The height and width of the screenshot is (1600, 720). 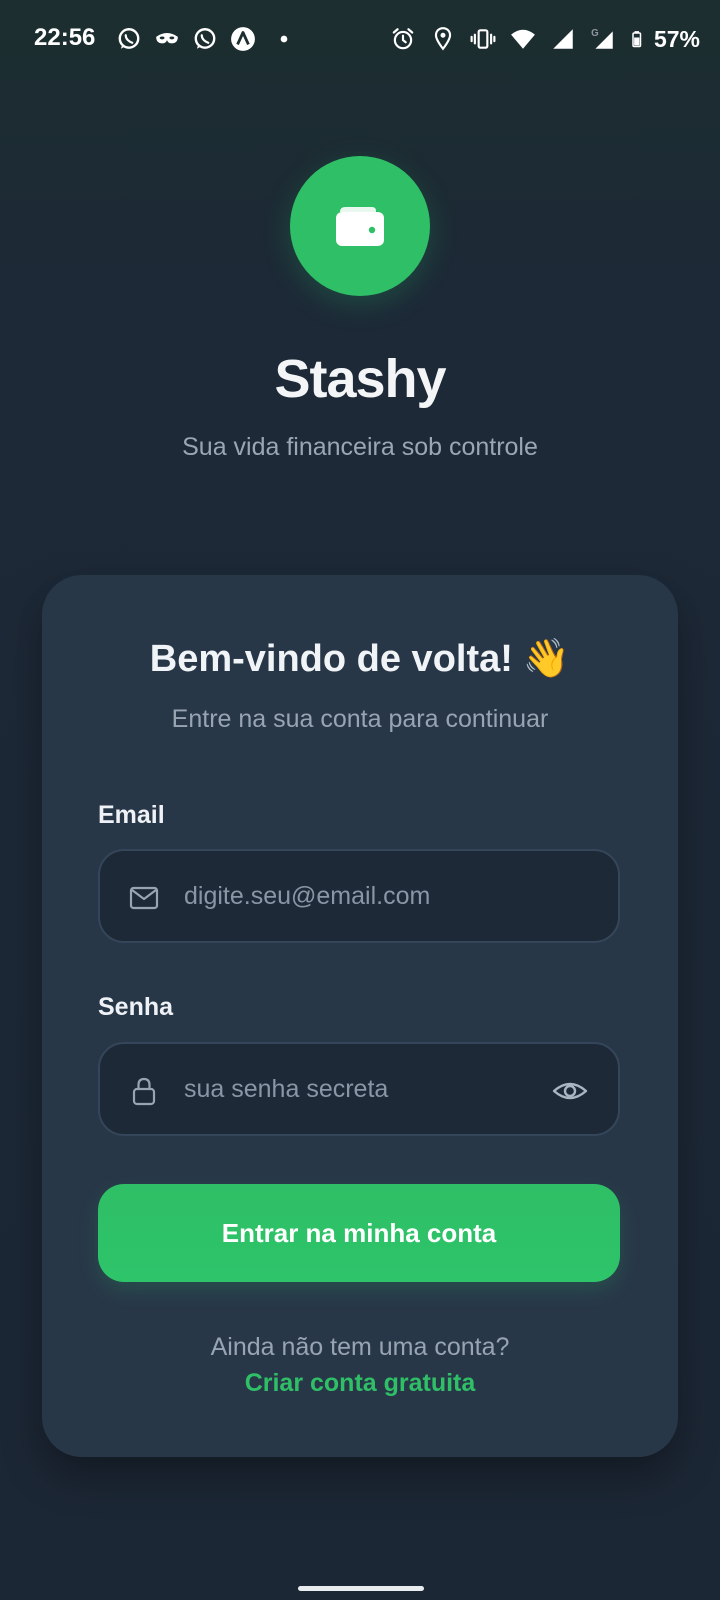 I want to click on notification-dot-icon, so click(x=284, y=39).